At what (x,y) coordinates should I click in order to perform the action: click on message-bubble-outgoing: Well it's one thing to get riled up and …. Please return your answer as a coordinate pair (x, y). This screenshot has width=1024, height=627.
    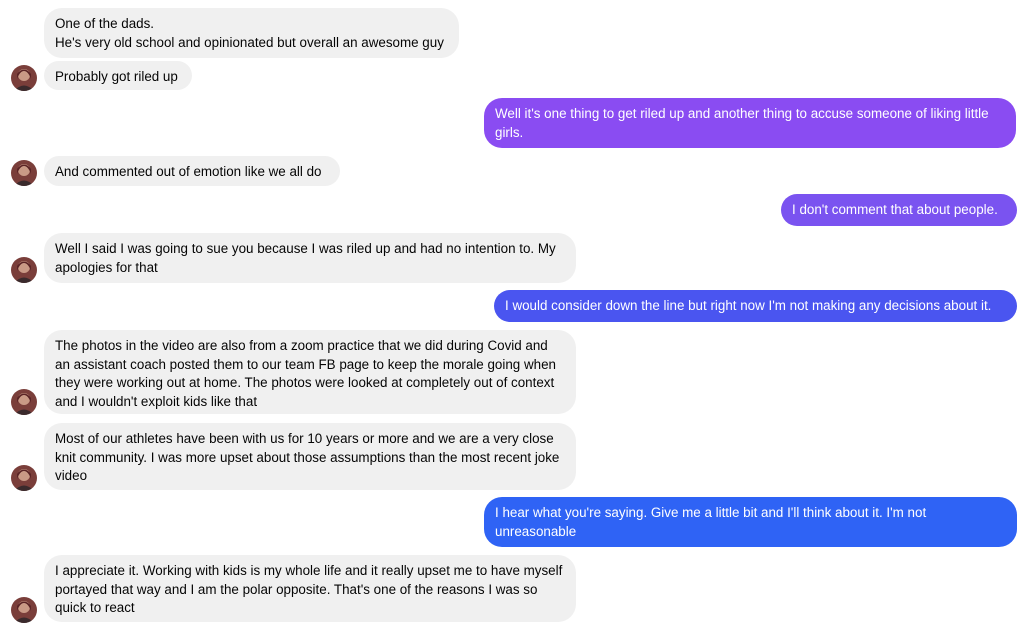
    Looking at the image, I should click on (750, 123).